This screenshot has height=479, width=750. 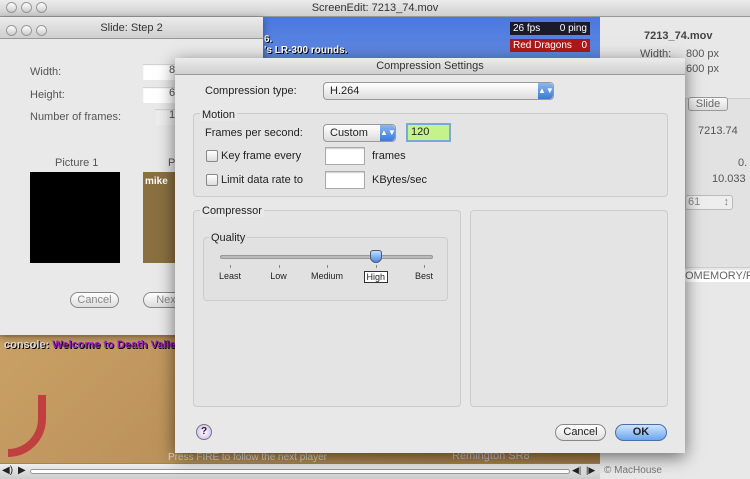 What do you see at coordinates (278, 276) in the screenshot?
I see `quality-tick-label: Low` at bounding box center [278, 276].